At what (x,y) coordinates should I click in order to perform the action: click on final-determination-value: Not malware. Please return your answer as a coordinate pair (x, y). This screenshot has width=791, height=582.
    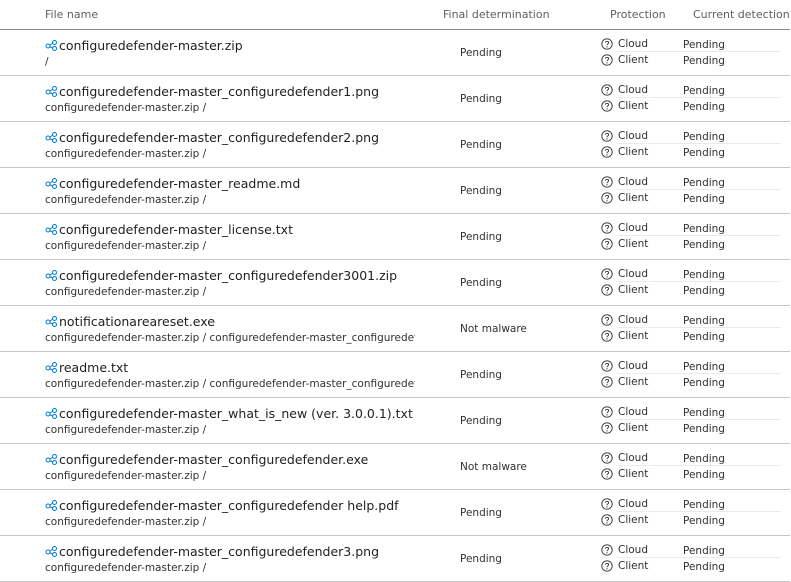
    Looking at the image, I should click on (493, 467).